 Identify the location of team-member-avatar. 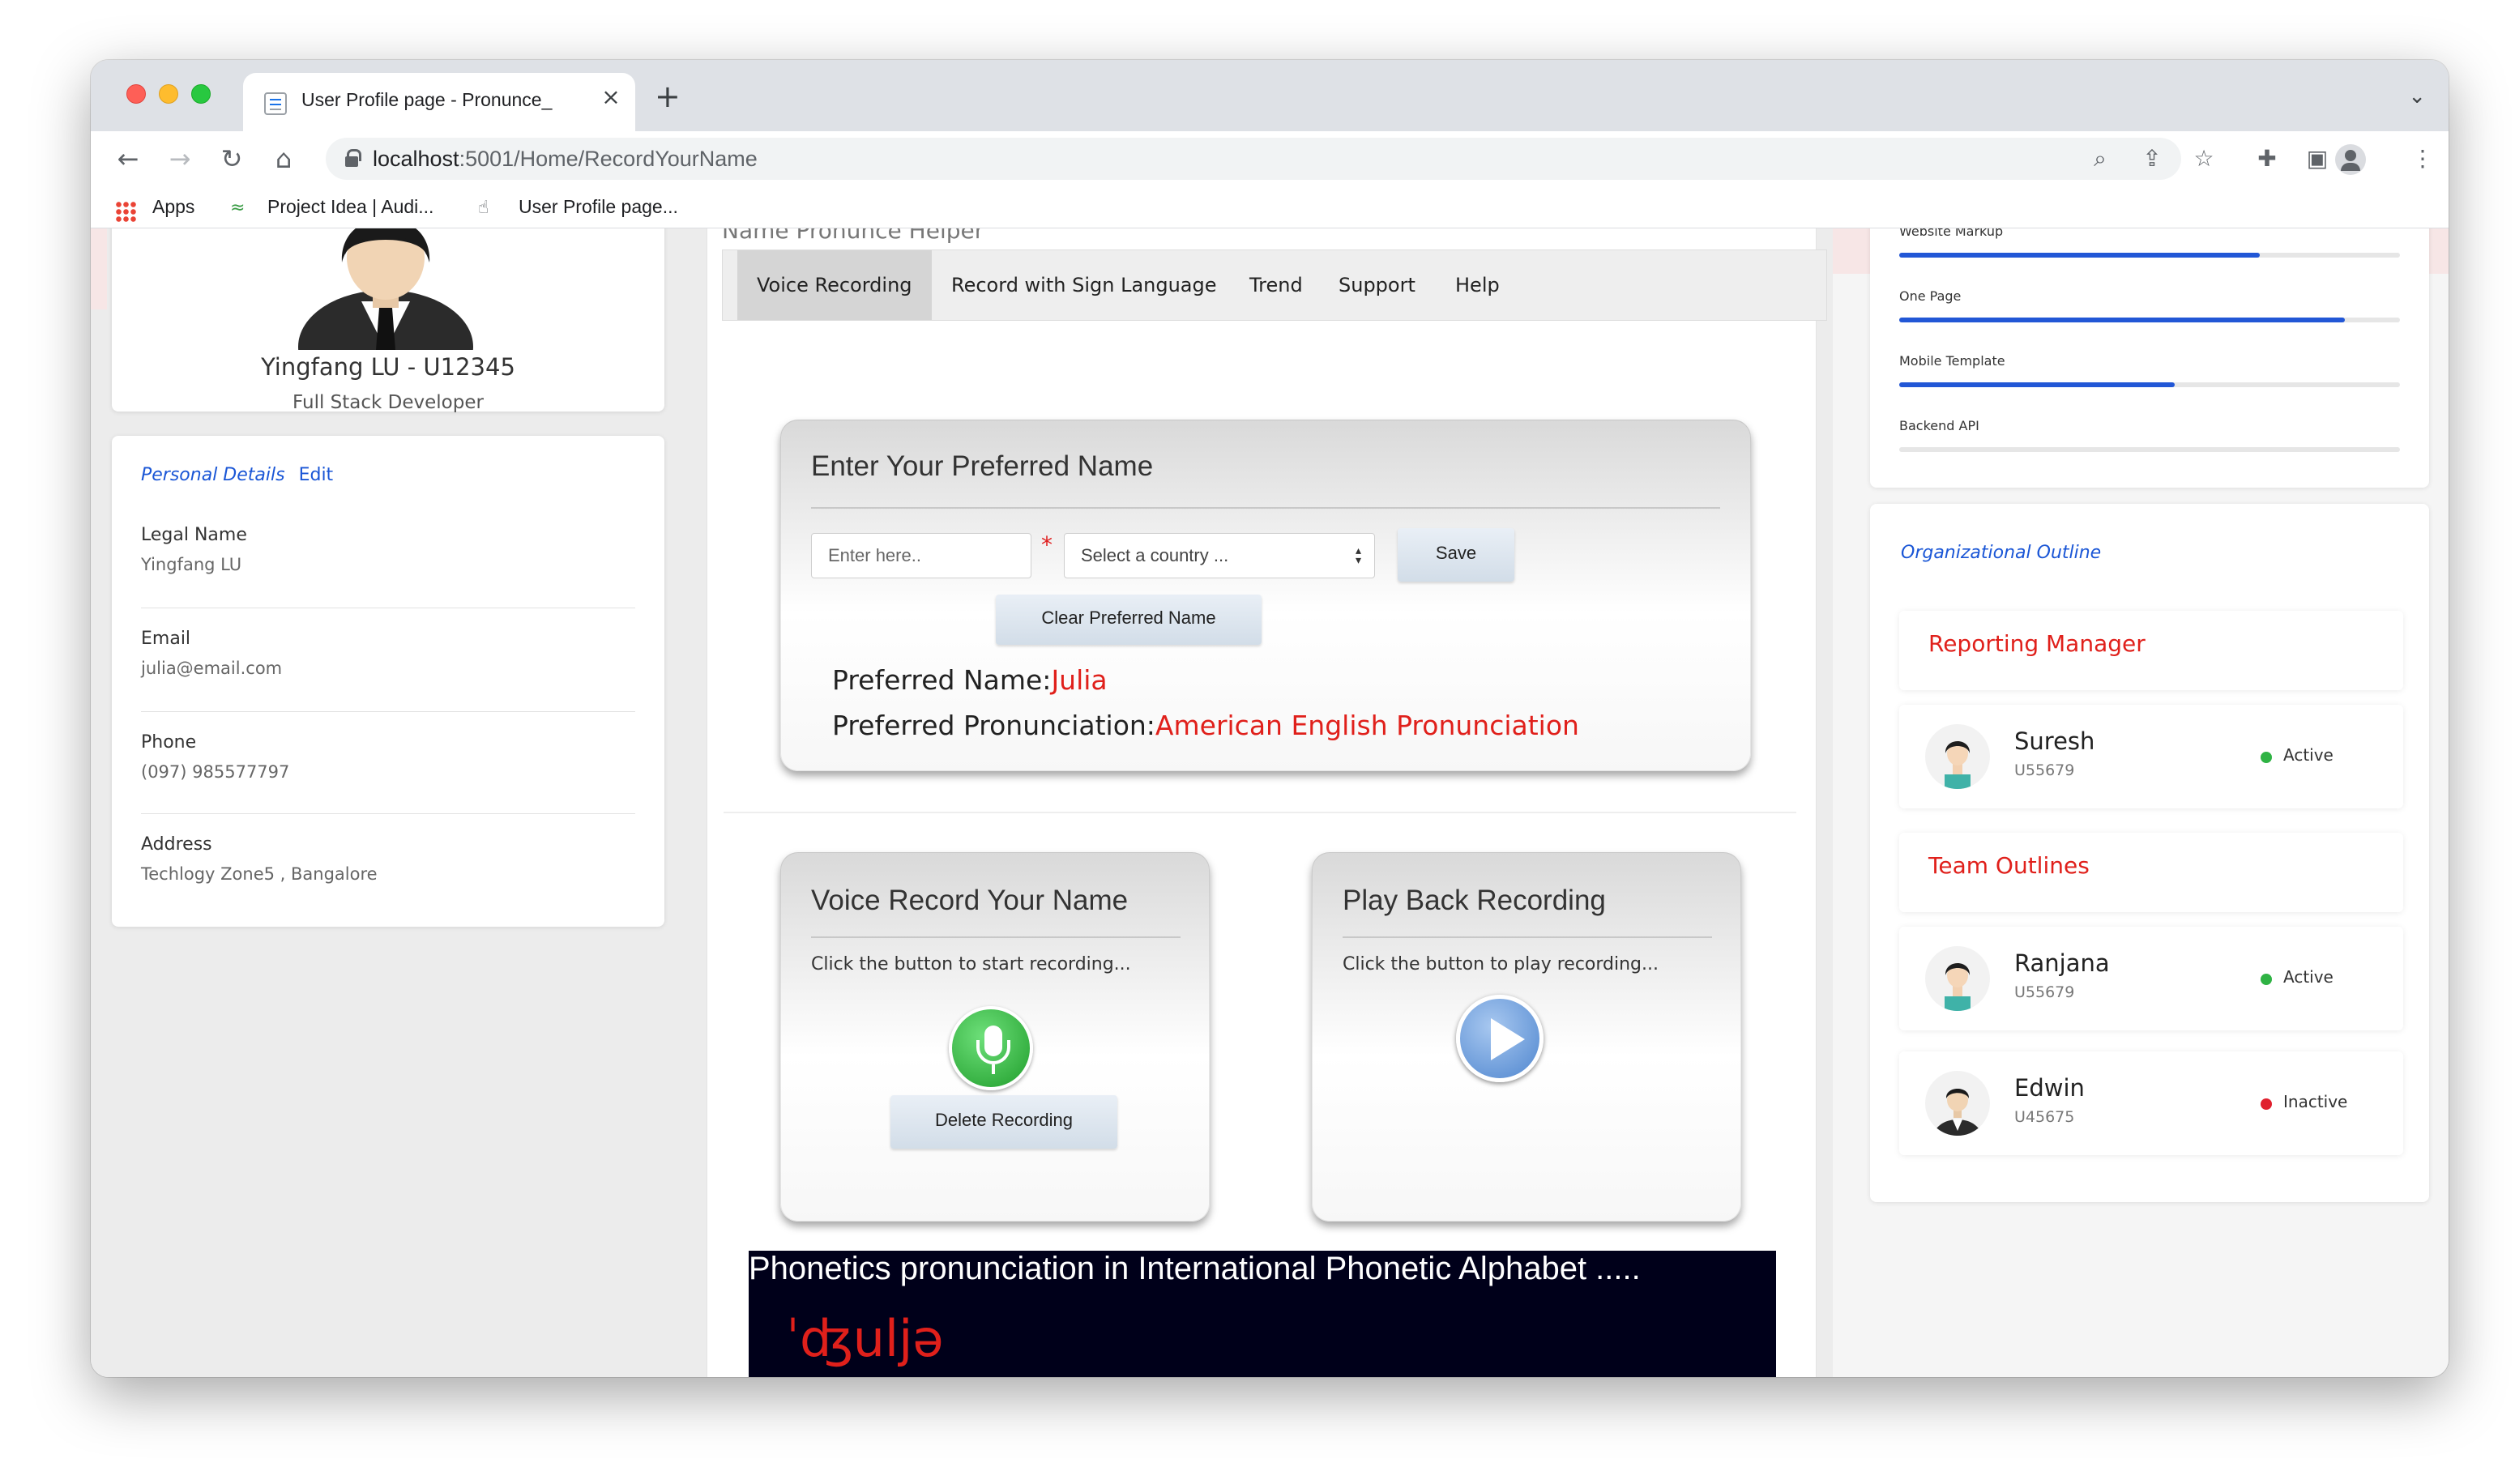
(1958, 1103).